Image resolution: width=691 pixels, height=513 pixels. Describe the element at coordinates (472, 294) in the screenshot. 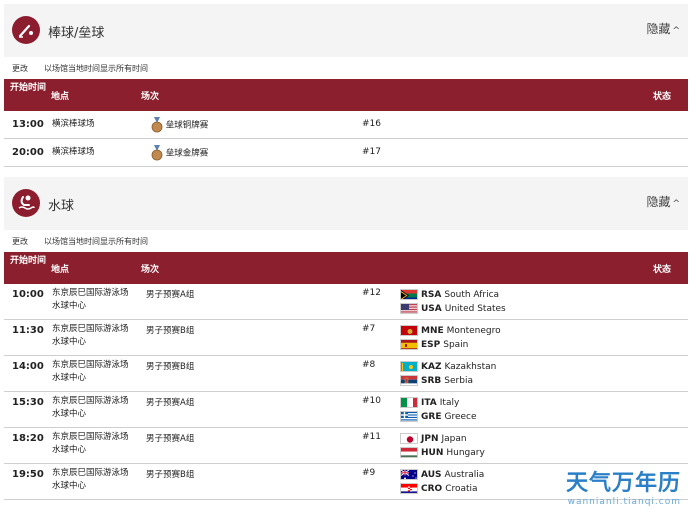

I see `team-name: South Africa` at that location.